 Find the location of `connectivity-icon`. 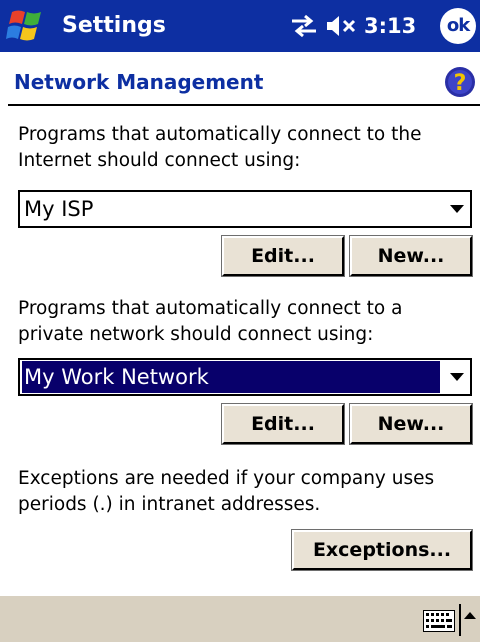

connectivity-icon is located at coordinates (304, 26).